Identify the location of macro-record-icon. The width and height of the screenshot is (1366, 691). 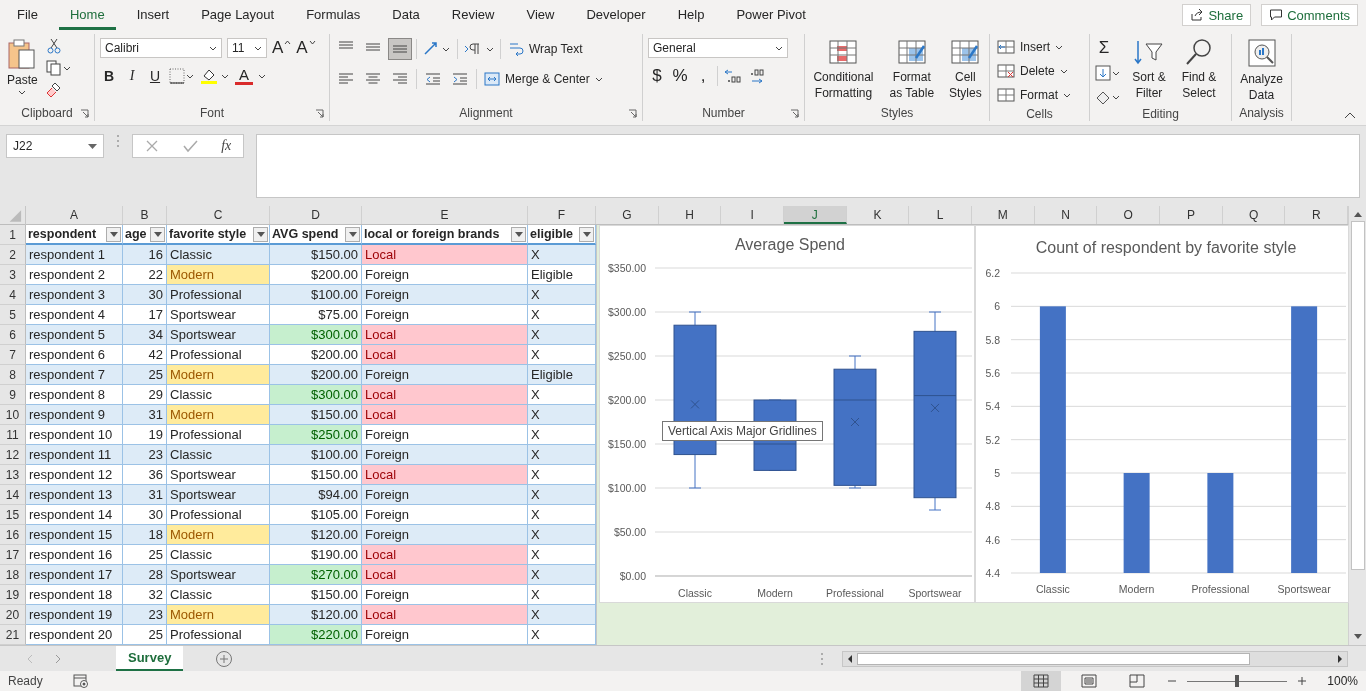
(80, 681).